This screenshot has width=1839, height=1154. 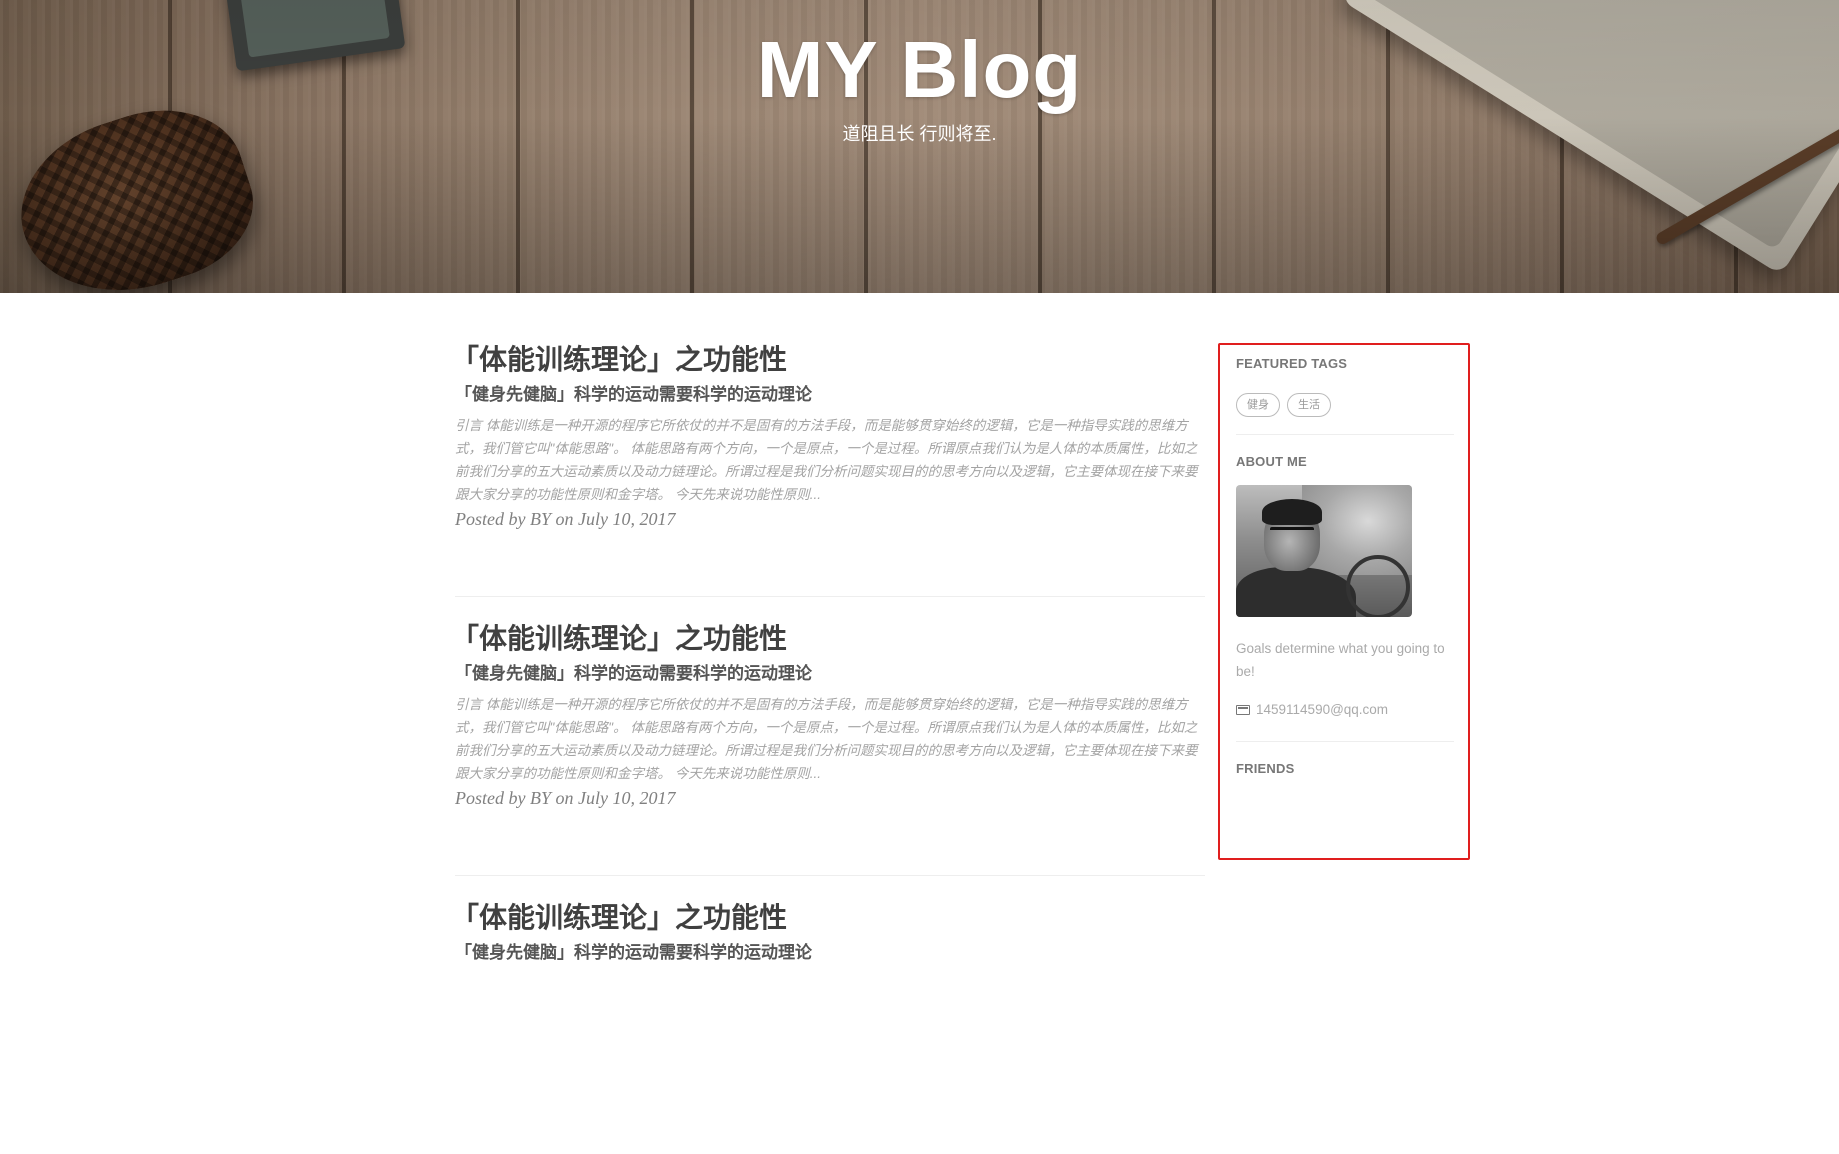 What do you see at coordinates (1292, 363) in the screenshot?
I see `featured-tags-heading: FEATURED TAGS` at bounding box center [1292, 363].